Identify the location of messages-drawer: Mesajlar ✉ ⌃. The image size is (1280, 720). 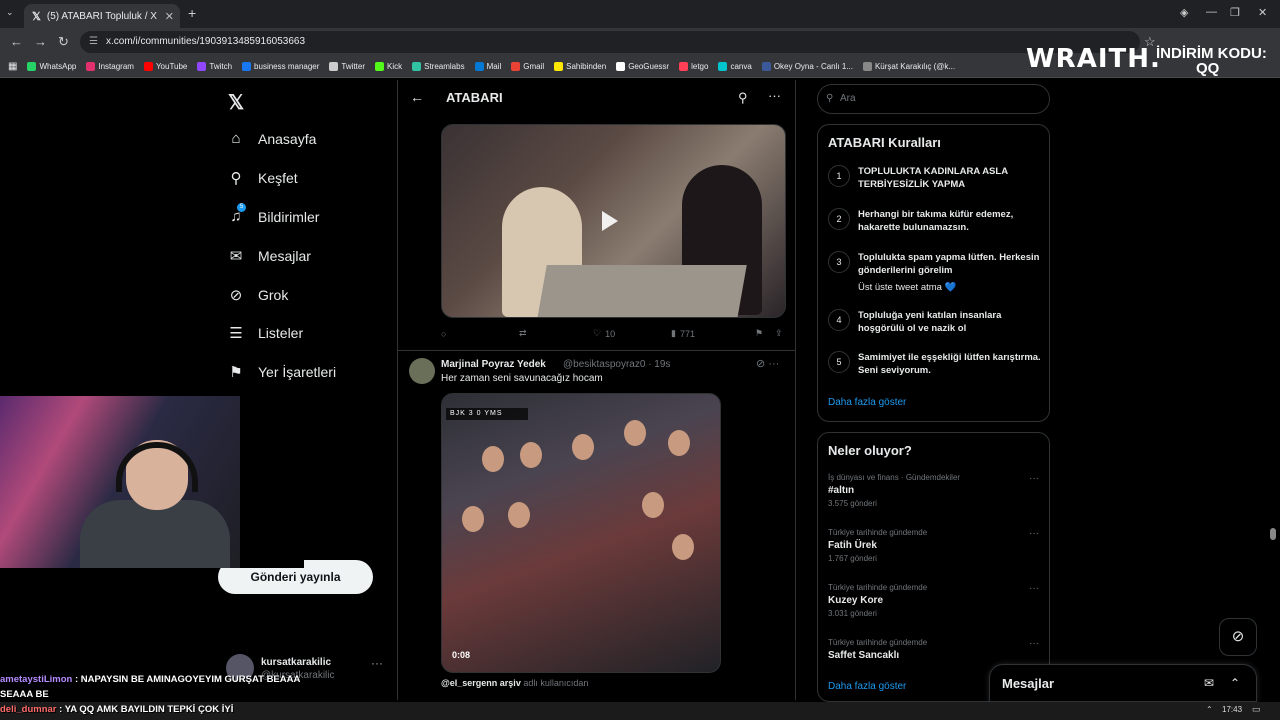
(1123, 683).